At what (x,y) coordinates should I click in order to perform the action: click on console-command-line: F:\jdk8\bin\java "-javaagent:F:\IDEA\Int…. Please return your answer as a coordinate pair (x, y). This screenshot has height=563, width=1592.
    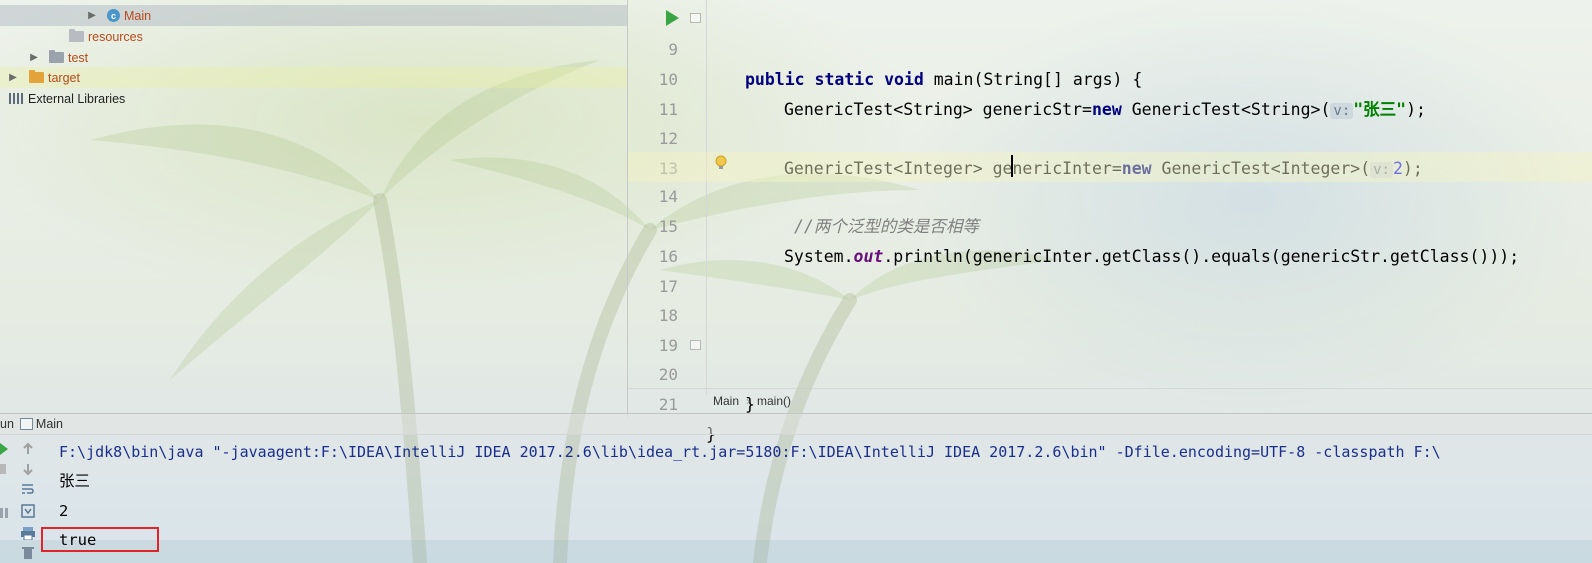
    Looking at the image, I should click on (750, 452).